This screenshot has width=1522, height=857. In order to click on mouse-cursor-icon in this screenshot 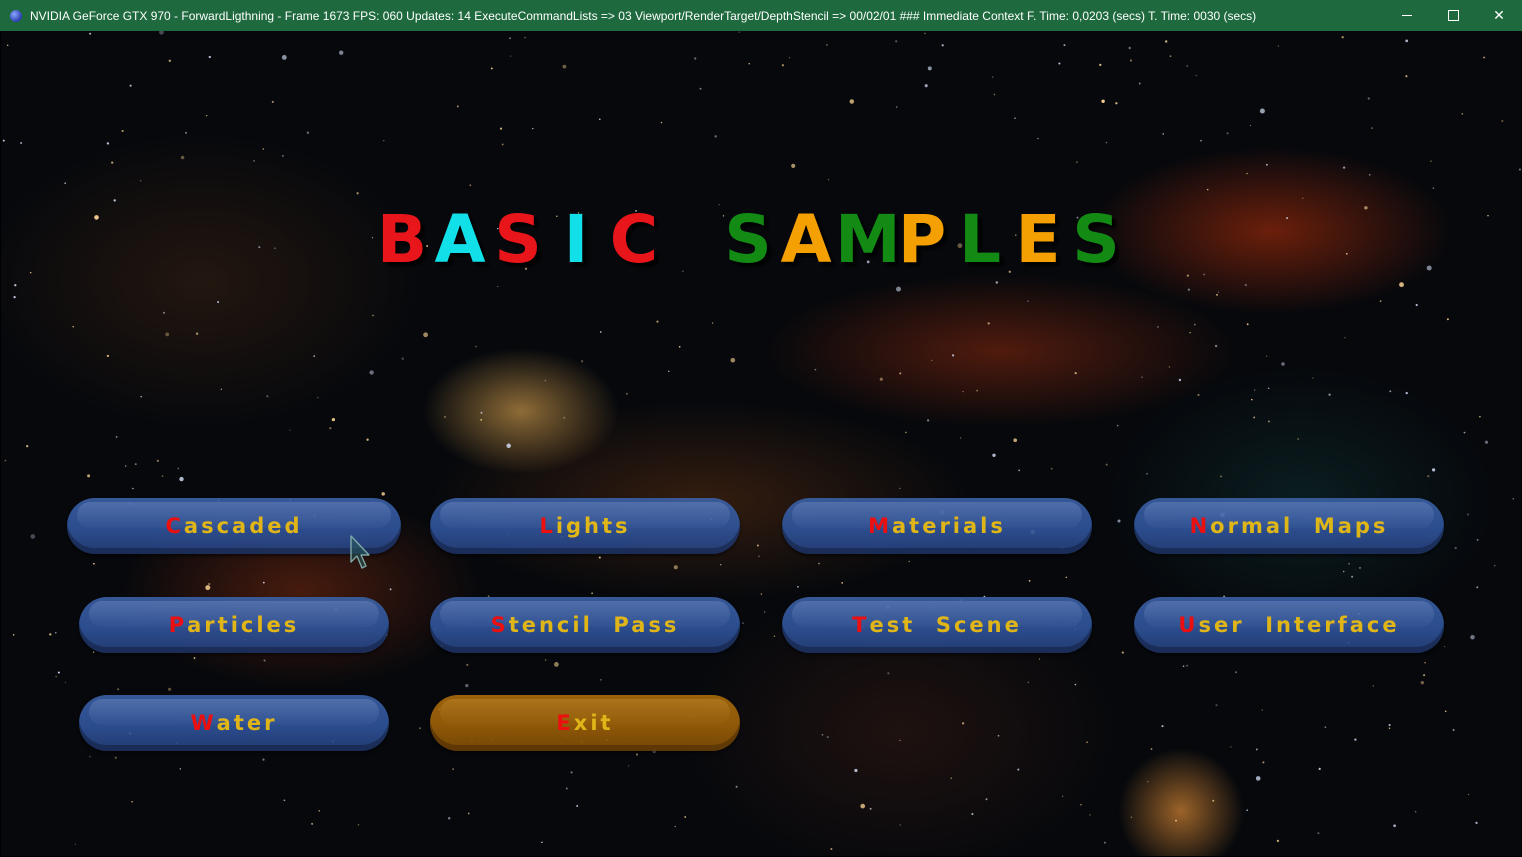, I will do `click(360, 552)`.